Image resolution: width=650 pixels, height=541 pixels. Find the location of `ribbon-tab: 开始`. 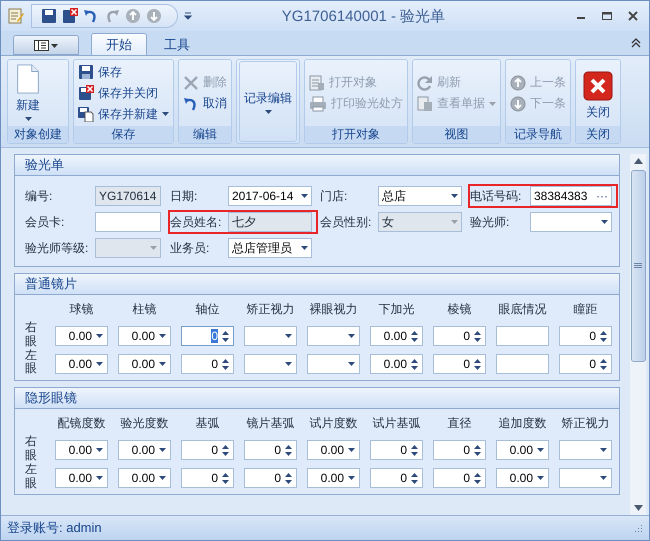

ribbon-tab: 开始 is located at coordinates (119, 44).